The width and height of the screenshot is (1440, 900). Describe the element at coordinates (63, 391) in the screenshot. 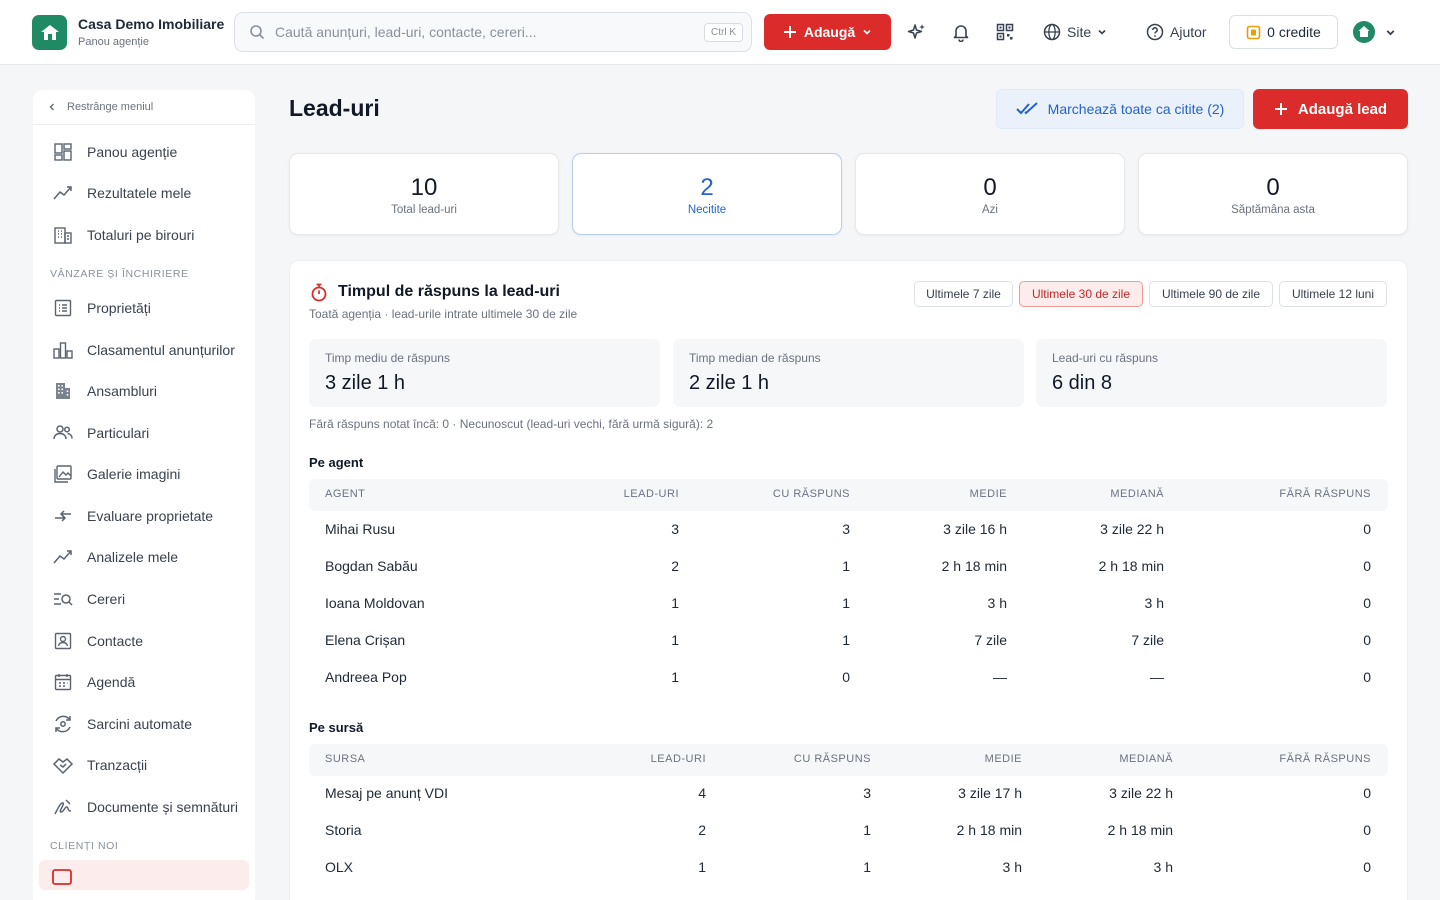

I see `building-icon` at that location.